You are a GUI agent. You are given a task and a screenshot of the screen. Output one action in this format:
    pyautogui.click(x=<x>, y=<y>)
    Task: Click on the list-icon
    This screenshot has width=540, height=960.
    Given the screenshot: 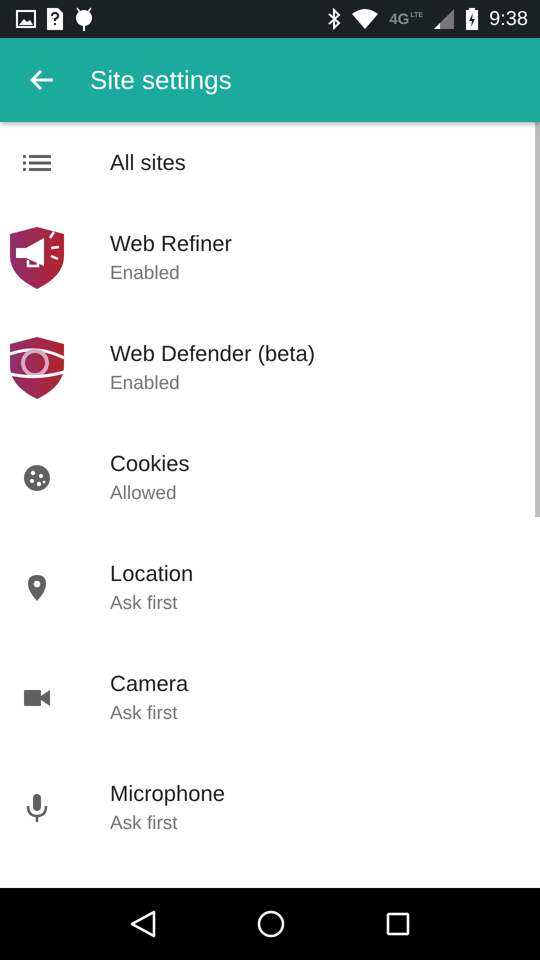 What is the action you would take?
    pyautogui.click(x=37, y=163)
    